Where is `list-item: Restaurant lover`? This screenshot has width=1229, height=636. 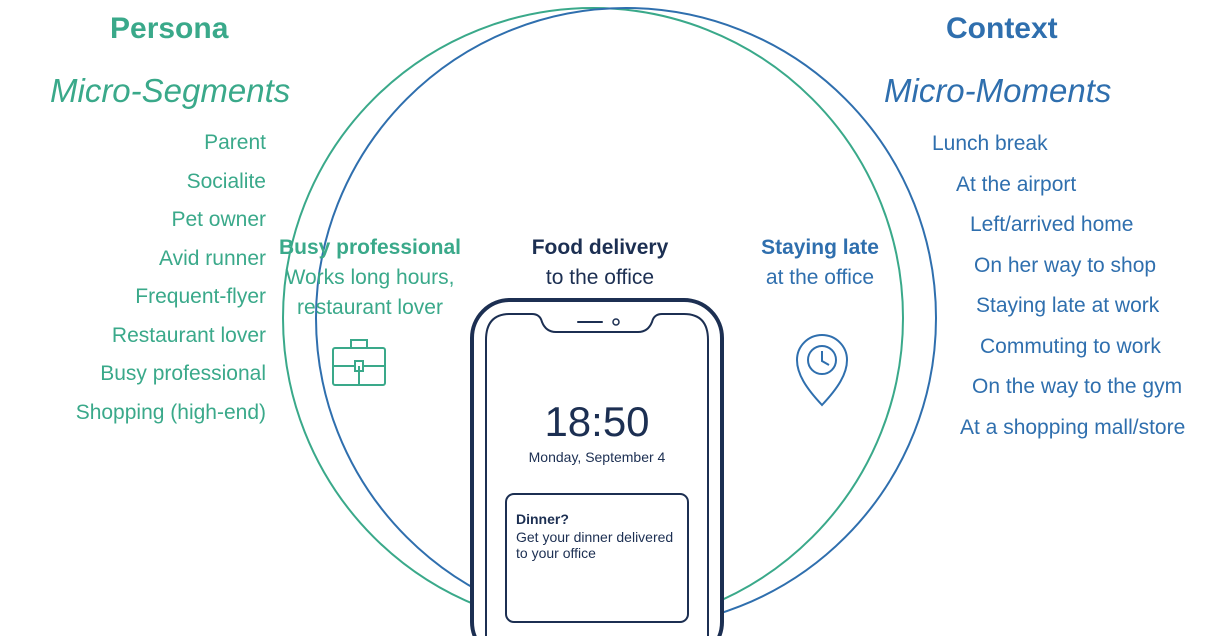
list-item: Restaurant lover is located at coordinates (188, 335).